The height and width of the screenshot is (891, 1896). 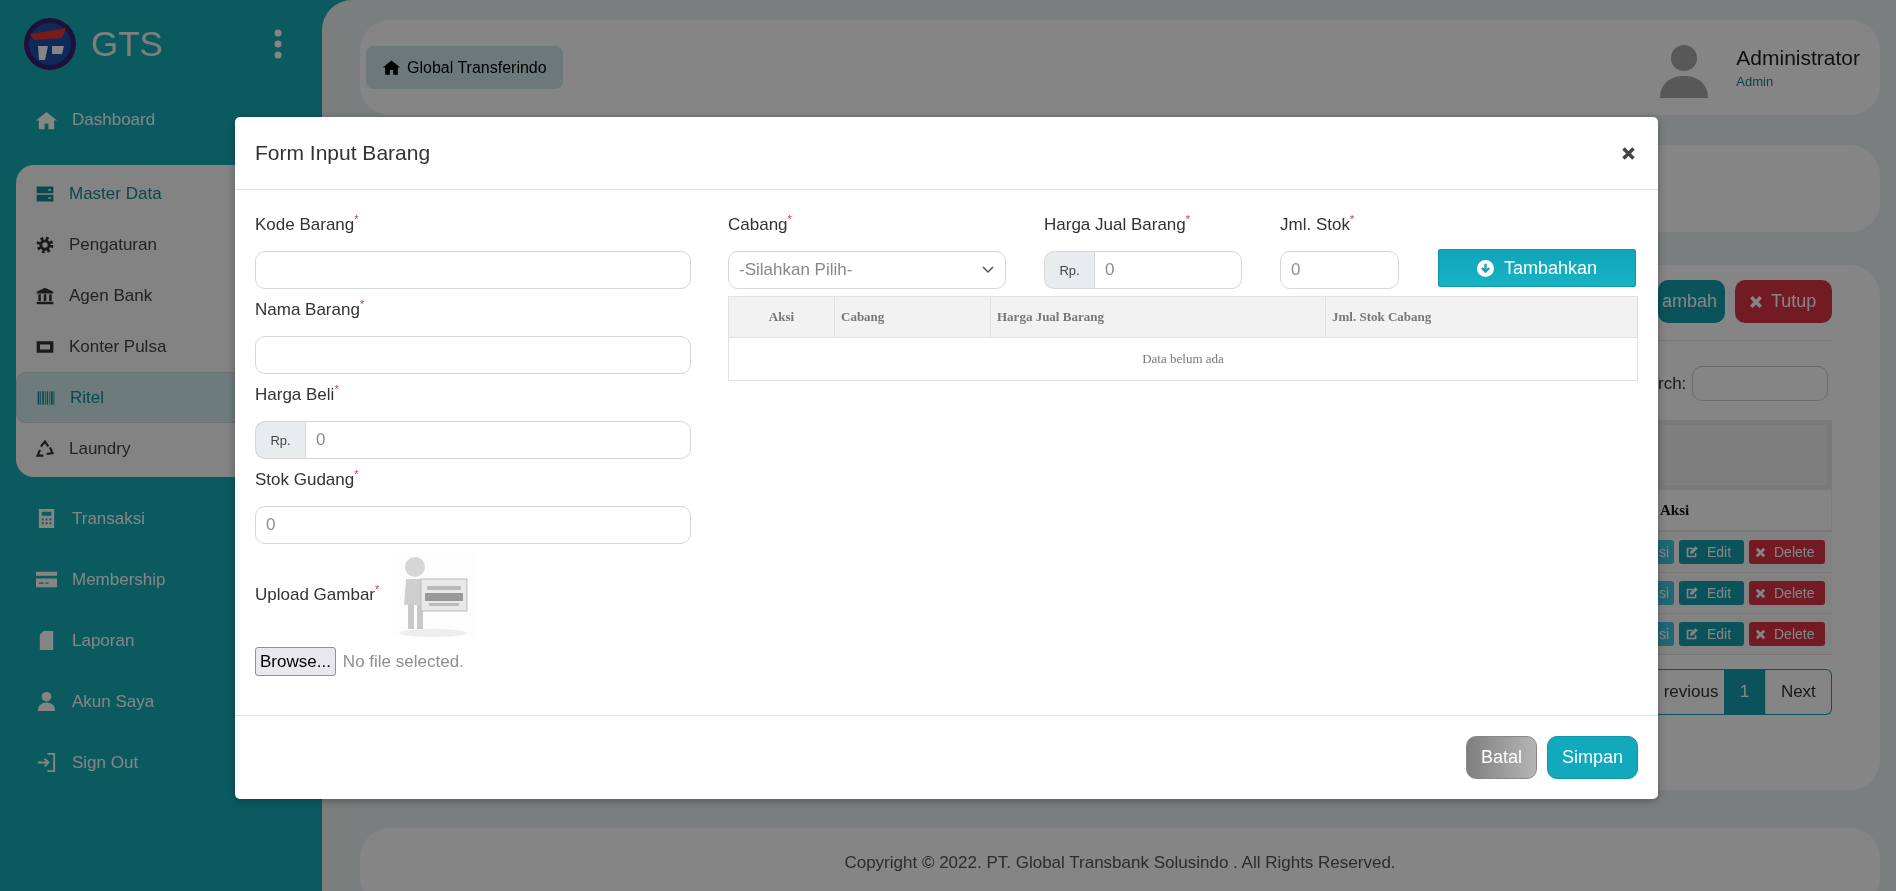 I want to click on sign-in-icon, so click(x=46, y=762).